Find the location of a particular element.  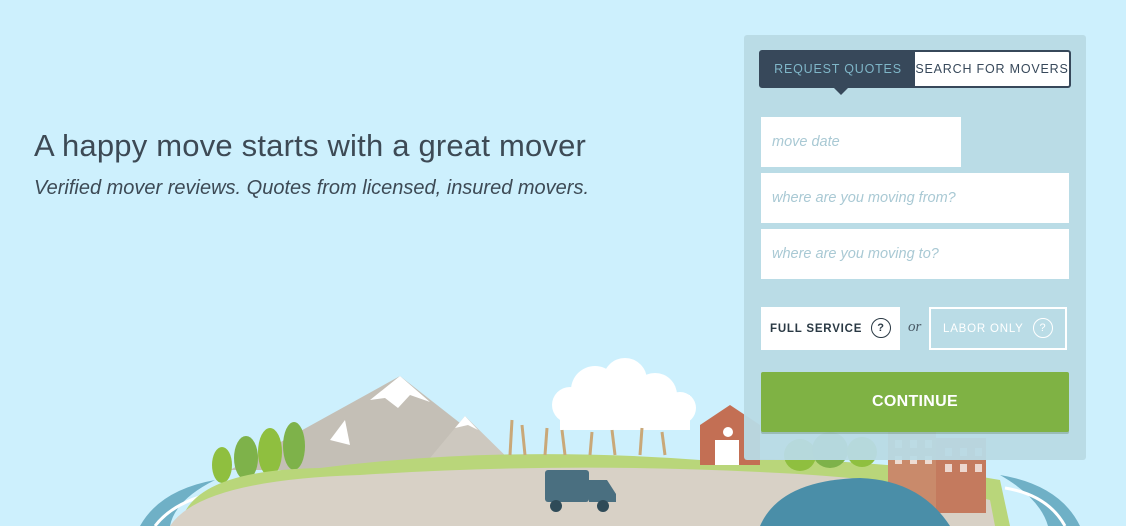

labor-only-option: LABOR ONLY ? is located at coordinates (998, 328).